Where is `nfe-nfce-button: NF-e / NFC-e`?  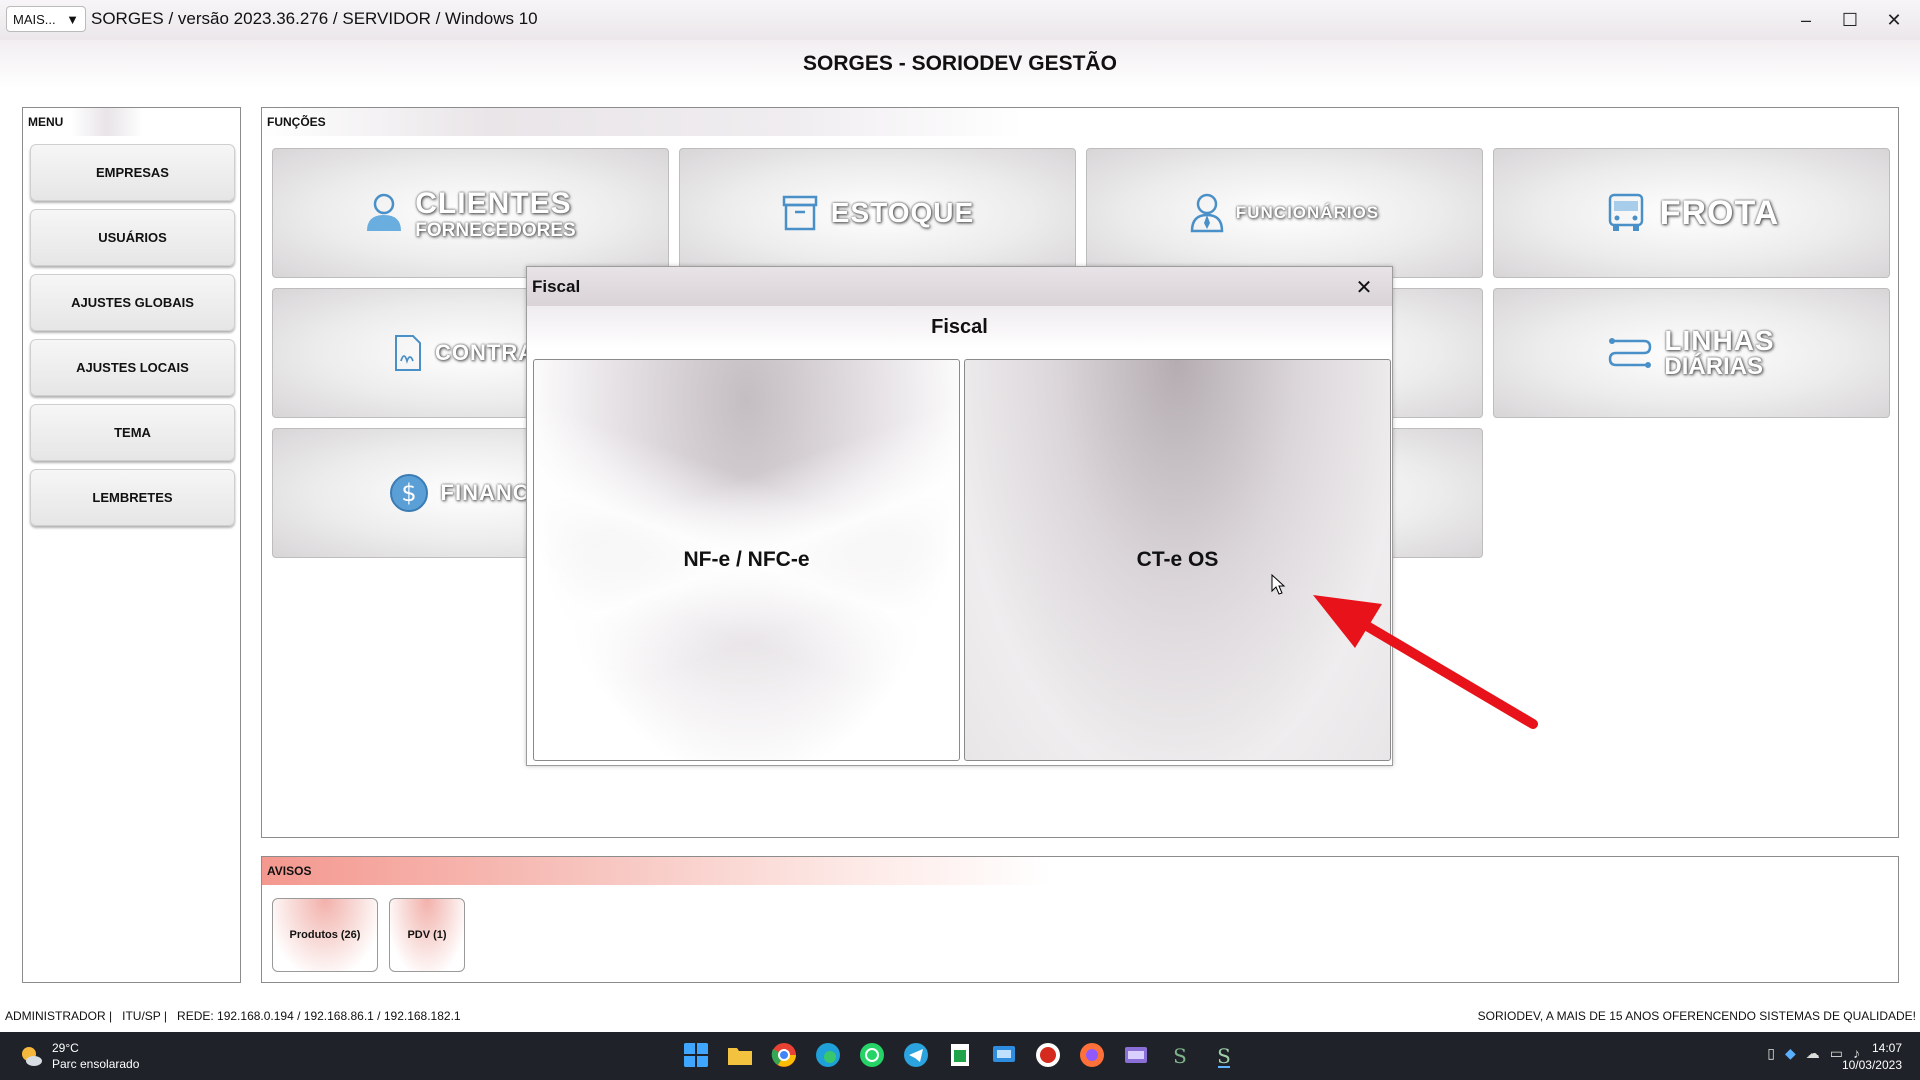
nfe-nfce-button: NF-e / NFC-e is located at coordinates (746, 560).